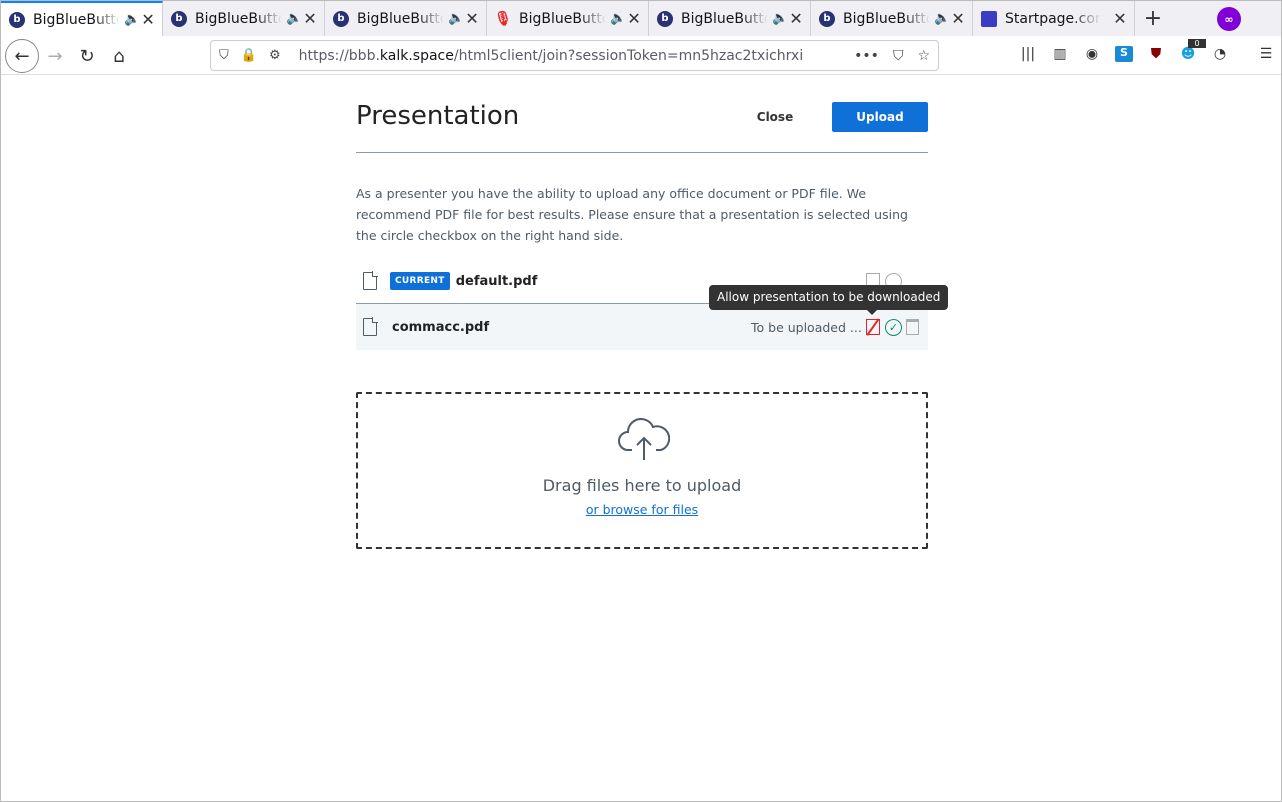 Image resolution: width=1282 pixels, height=802 pixels. I want to click on microphone-icon: 🎙, so click(503, 18).